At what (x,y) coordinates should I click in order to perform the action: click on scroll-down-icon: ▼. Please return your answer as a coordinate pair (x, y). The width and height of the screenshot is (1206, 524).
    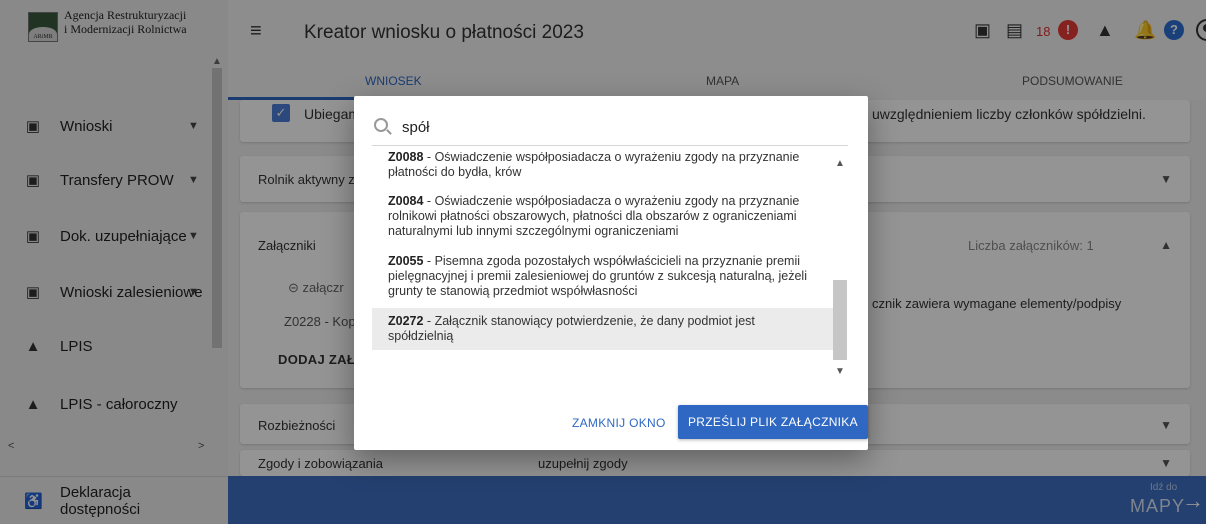
    Looking at the image, I should click on (840, 371).